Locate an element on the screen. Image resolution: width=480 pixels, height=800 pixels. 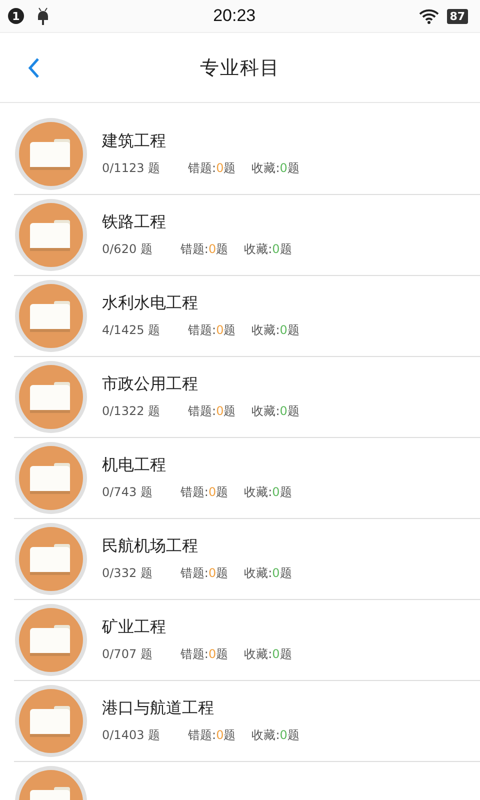
subject-item: 机电工程 0/743 题 错题:0题 收藏:0题 is located at coordinates (247, 478).